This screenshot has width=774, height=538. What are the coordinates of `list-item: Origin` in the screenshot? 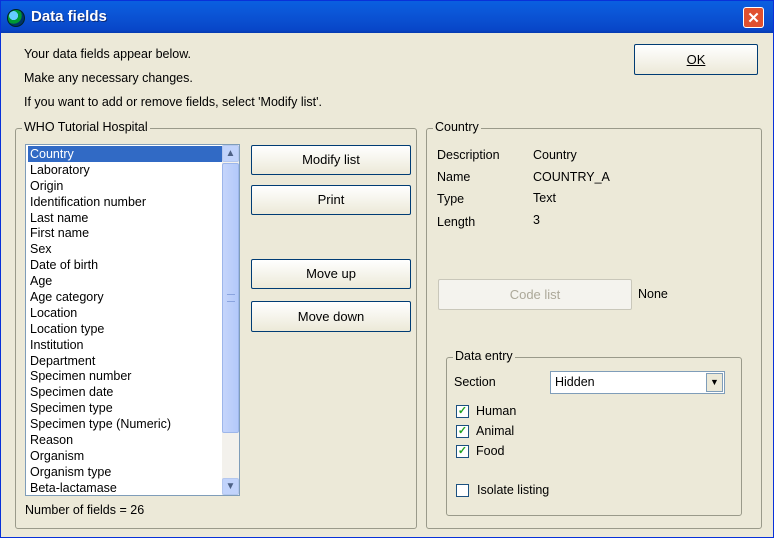 It's located at (125, 186).